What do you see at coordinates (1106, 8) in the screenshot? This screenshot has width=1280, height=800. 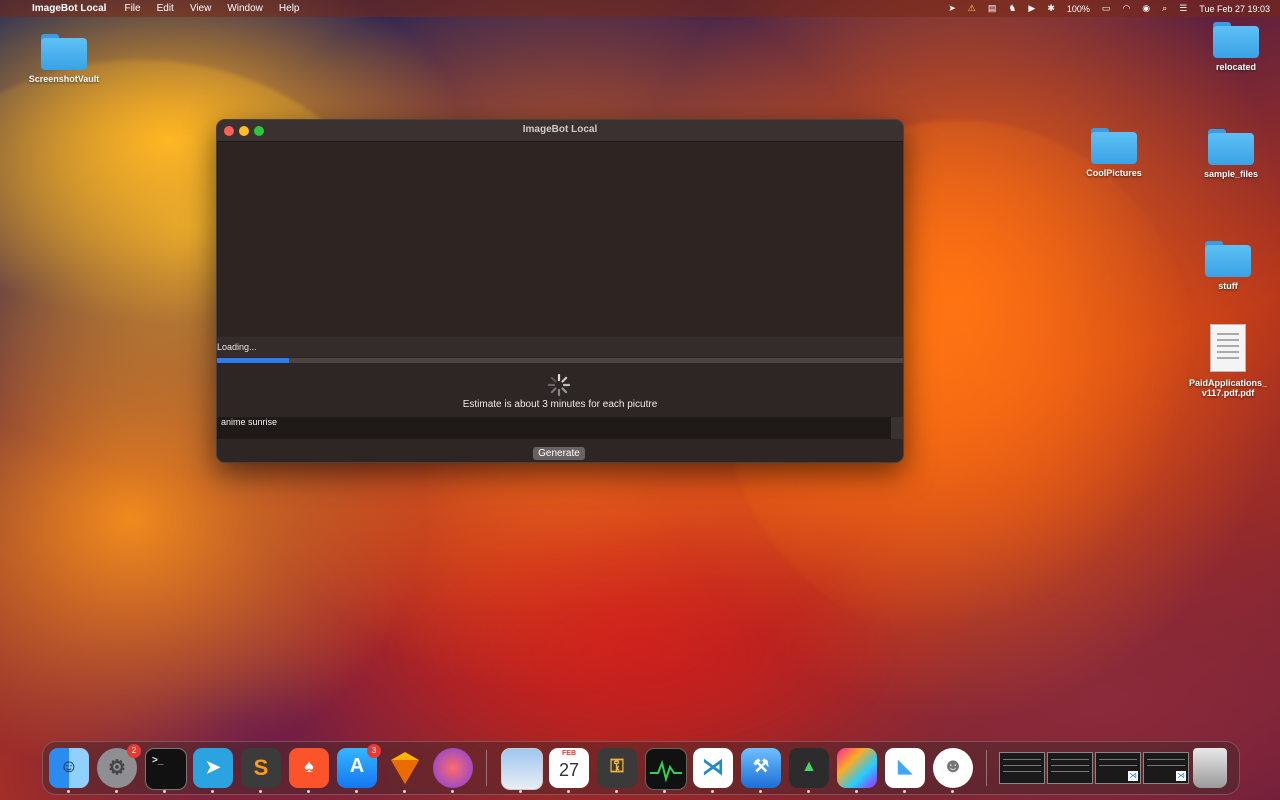 I see `battery-icon: ▭` at bounding box center [1106, 8].